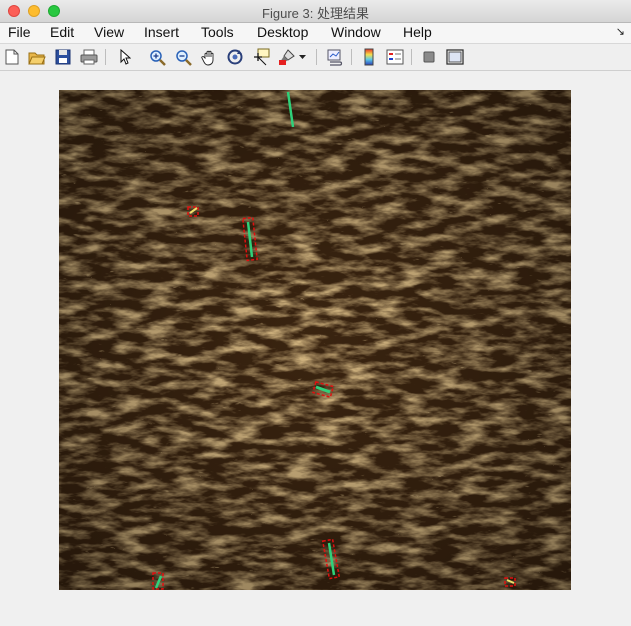 The image size is (631, 626). I want to click on pan-hand-icon, so click(209, 57).